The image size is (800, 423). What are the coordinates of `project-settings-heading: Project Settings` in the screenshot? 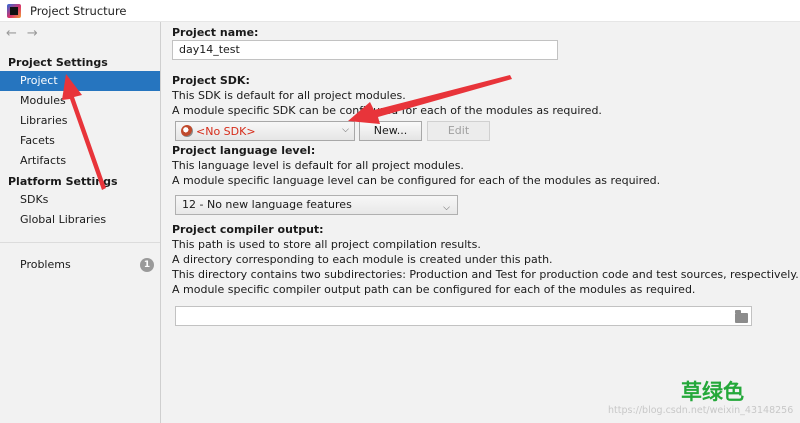 It's located at (58, 62).